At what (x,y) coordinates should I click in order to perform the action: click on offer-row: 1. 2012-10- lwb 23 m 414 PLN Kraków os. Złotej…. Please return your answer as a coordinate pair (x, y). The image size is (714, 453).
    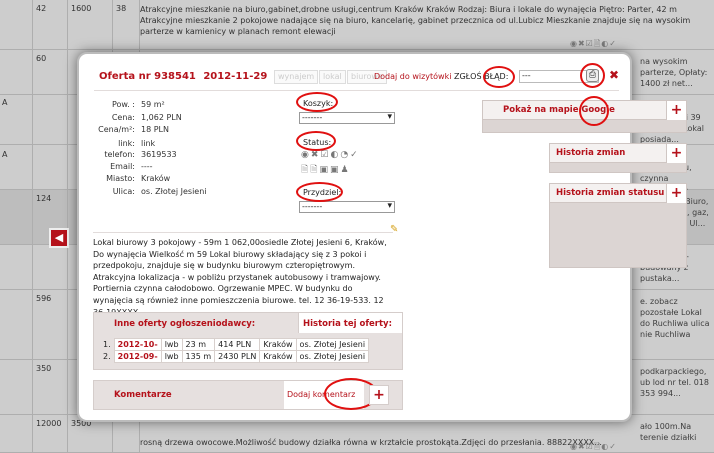
    Looking at the image, I should click on (235, 344).